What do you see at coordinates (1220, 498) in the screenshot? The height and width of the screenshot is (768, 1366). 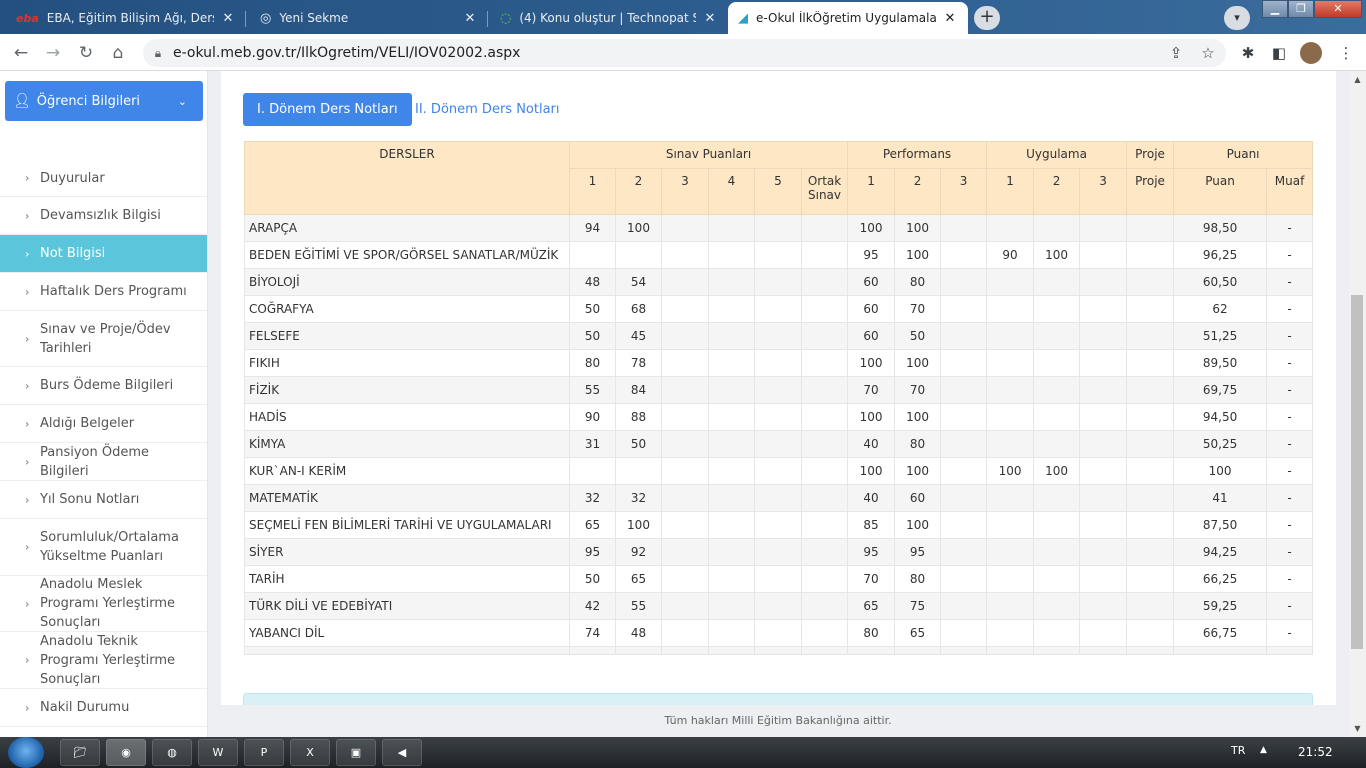 I see `grade-cell: 41` at bounding box center [1220, 498].